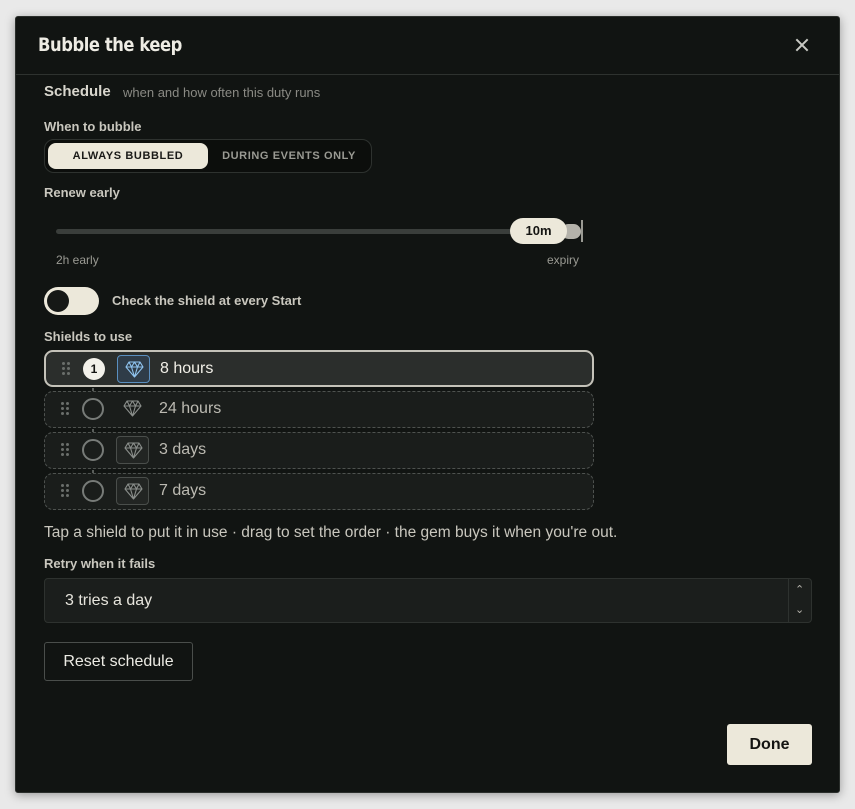 The height and width of the screenshot is (809, 855). What do you see at coordinates (93, 126) in the screenshot?
I see `when-to-bubble-label: When to bubble` at bounding box center [93, 126].